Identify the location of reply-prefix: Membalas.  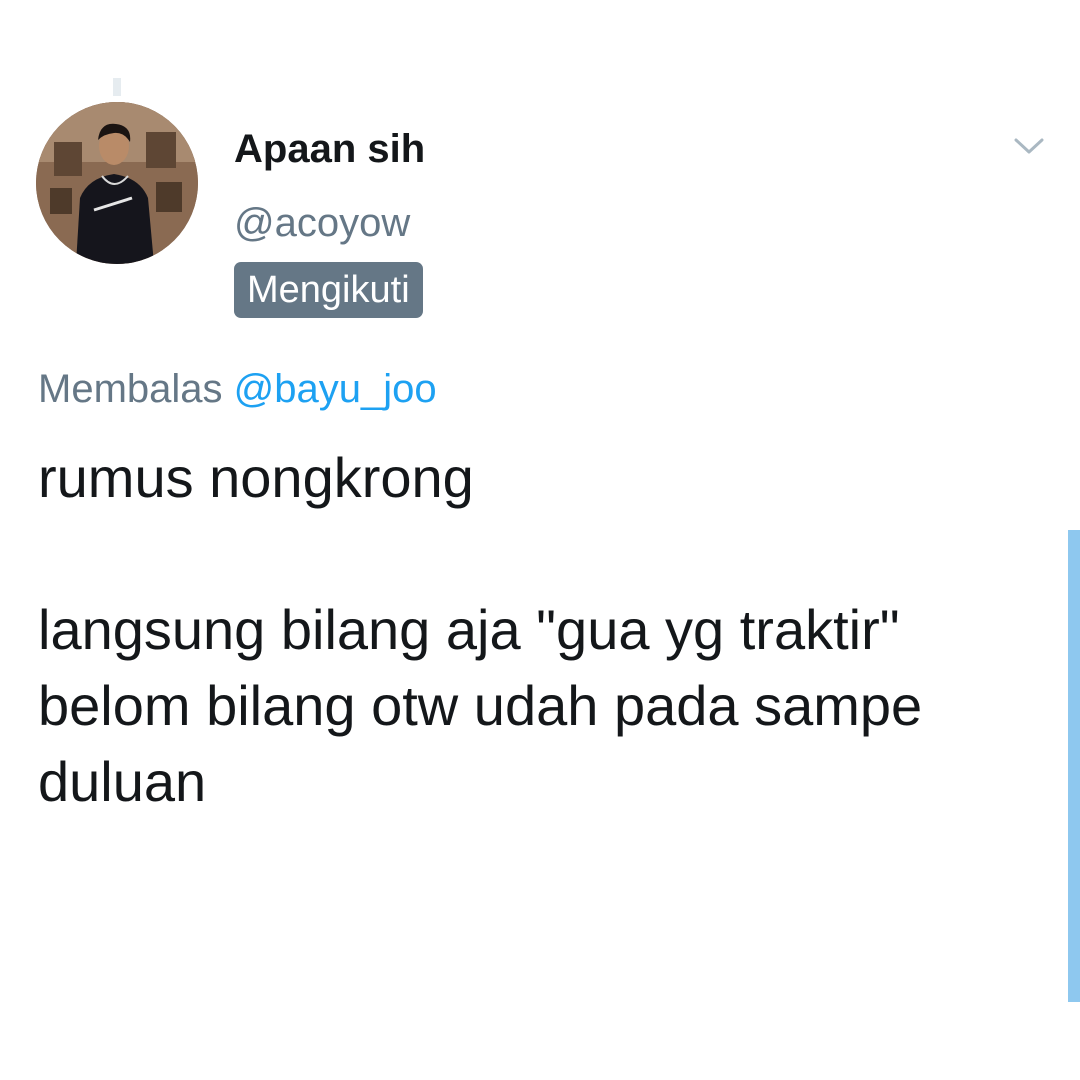
(136, 389).